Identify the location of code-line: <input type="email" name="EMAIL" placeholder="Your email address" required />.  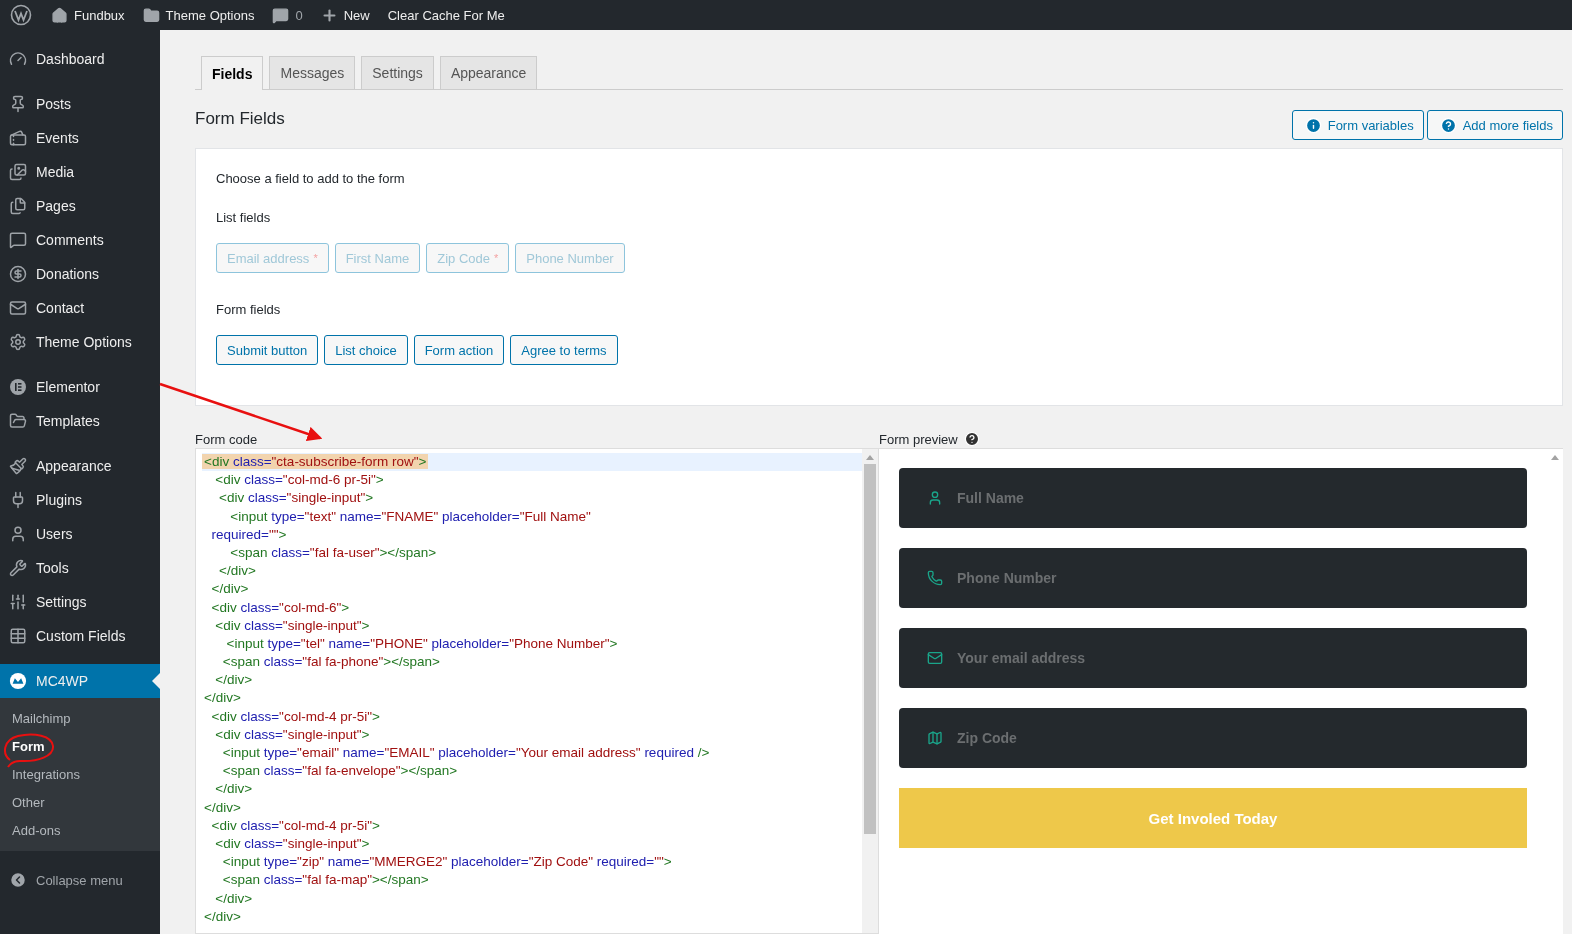
(466, 753).